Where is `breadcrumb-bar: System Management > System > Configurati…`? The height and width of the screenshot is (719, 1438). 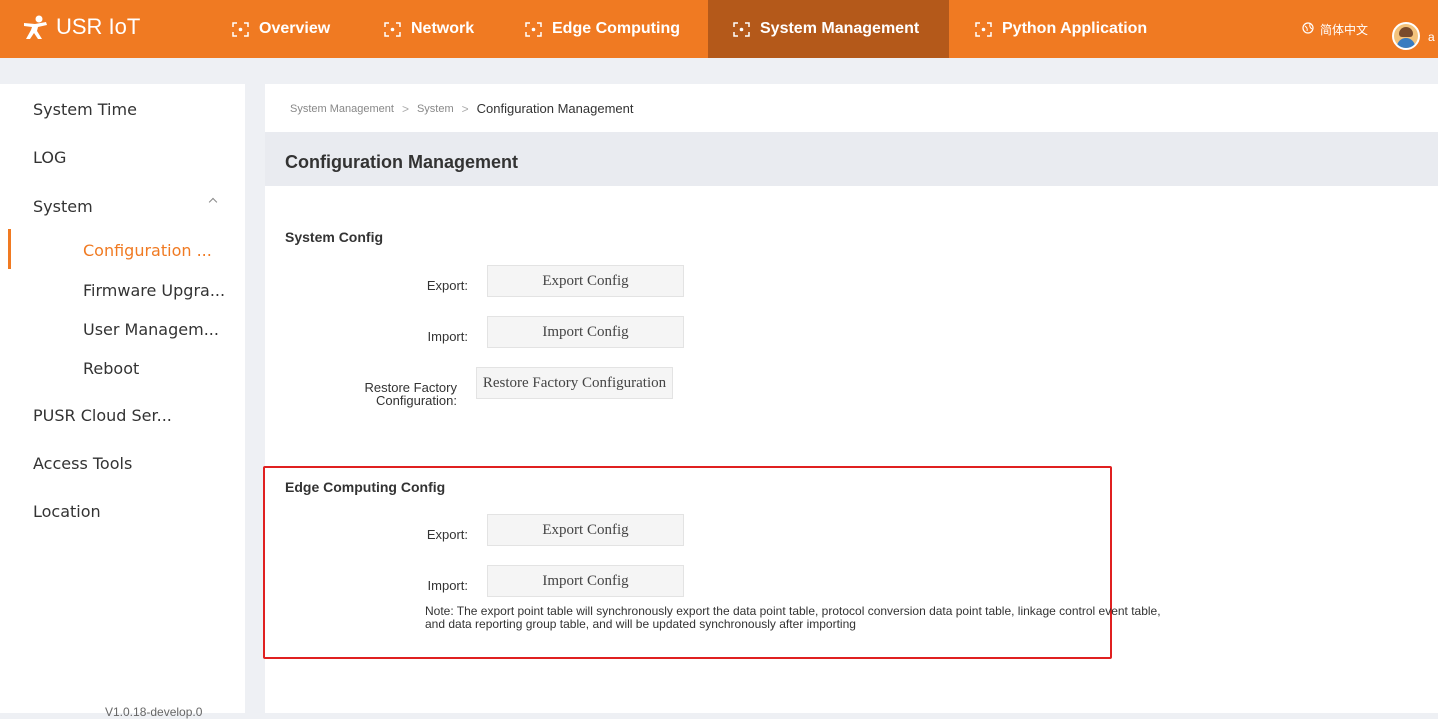 breadcrumb-bar: System Management > System > Configurati… is located at coordinates (851, 108).